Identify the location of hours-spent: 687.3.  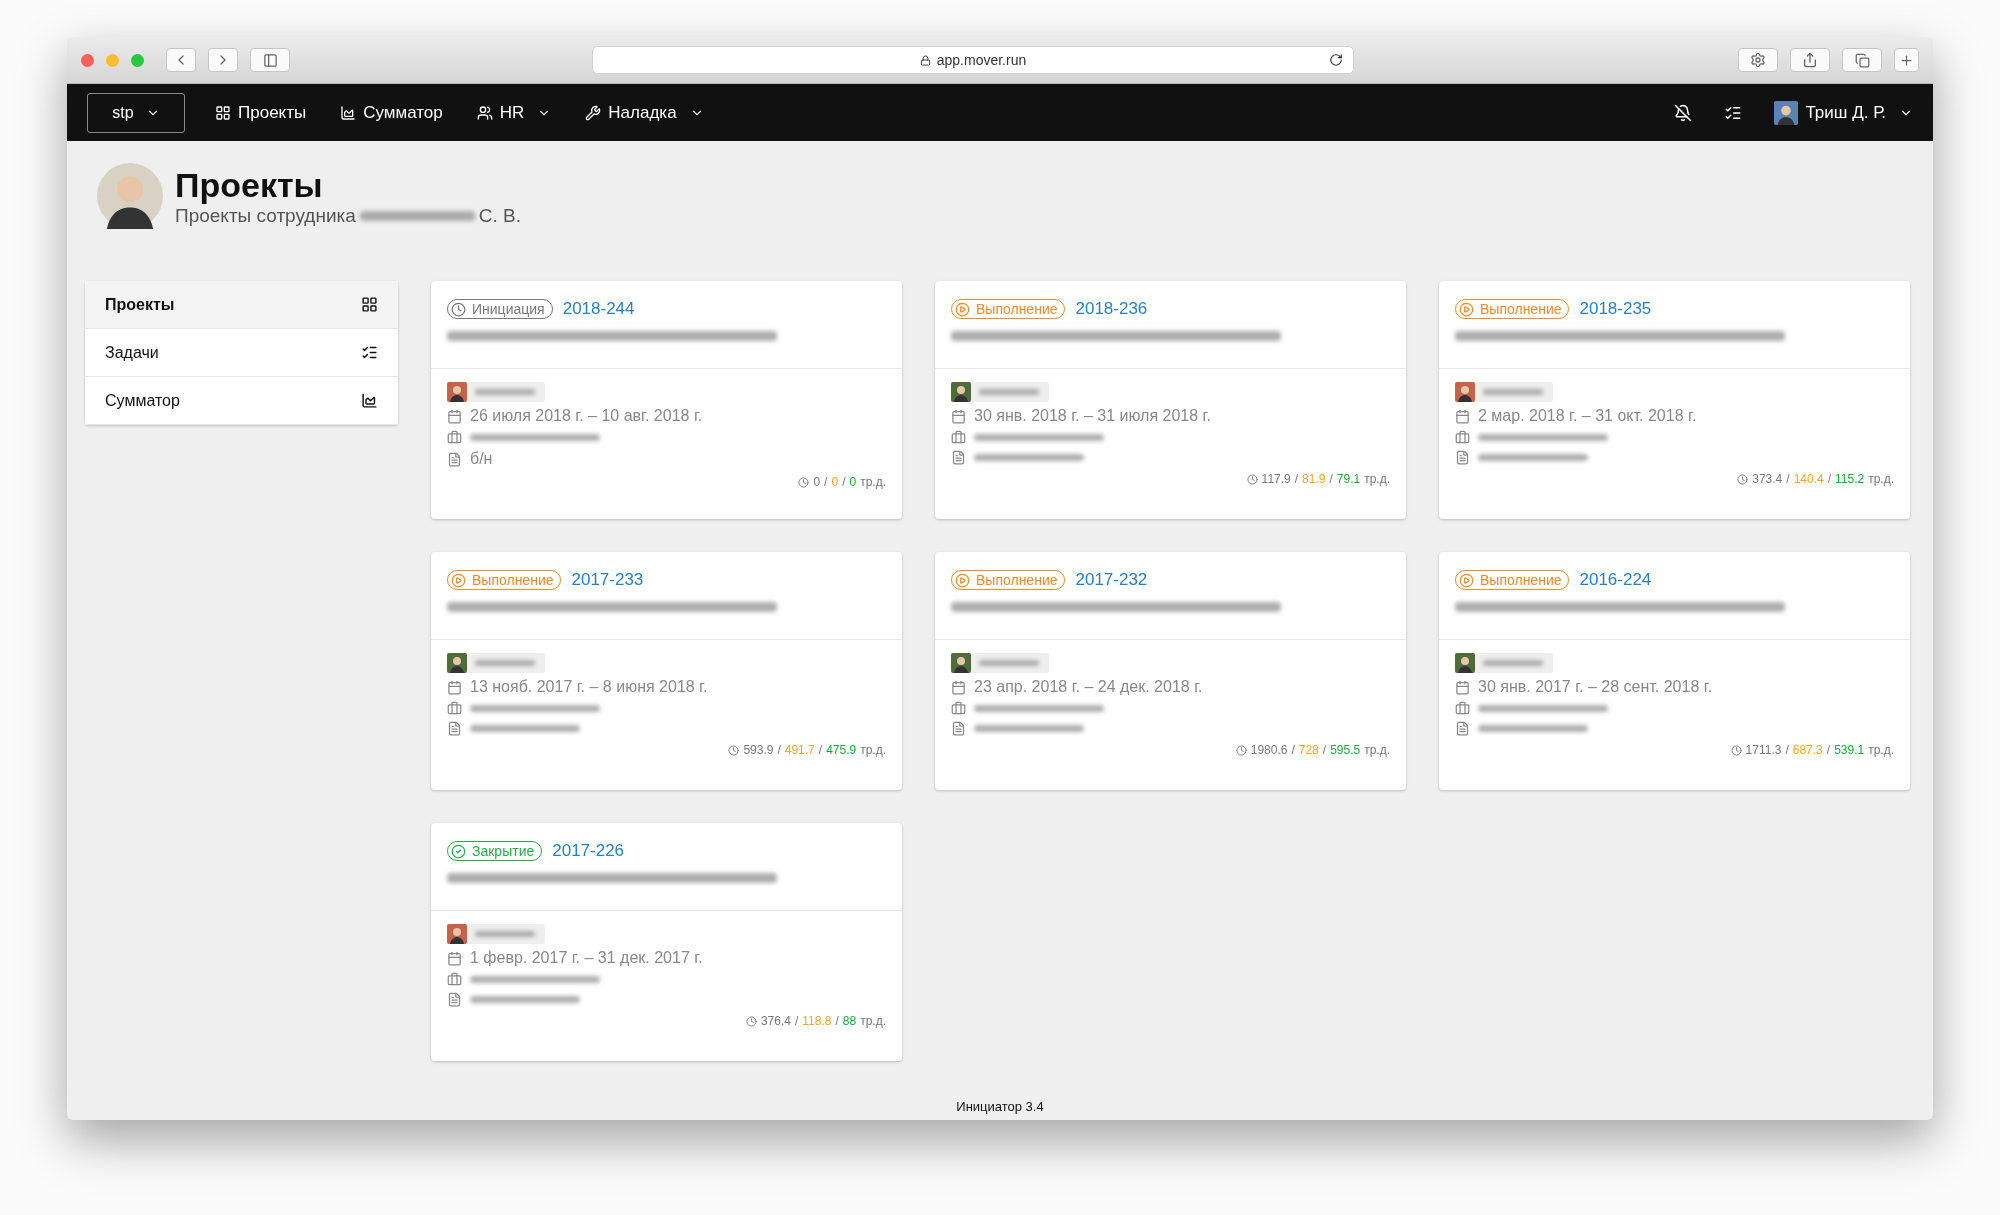
(1807, 750).